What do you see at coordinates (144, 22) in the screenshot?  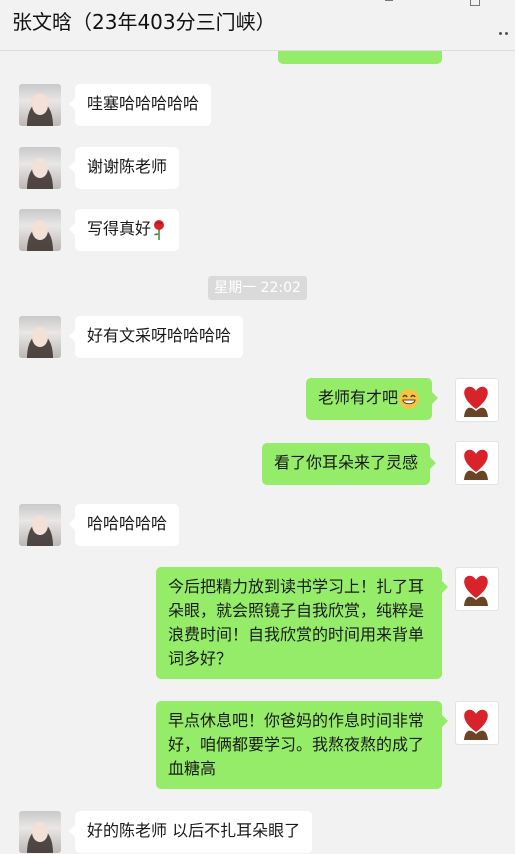 I see `chat-title: 张文晗（23年403分三门峡）` at bounding box center [144, 22].